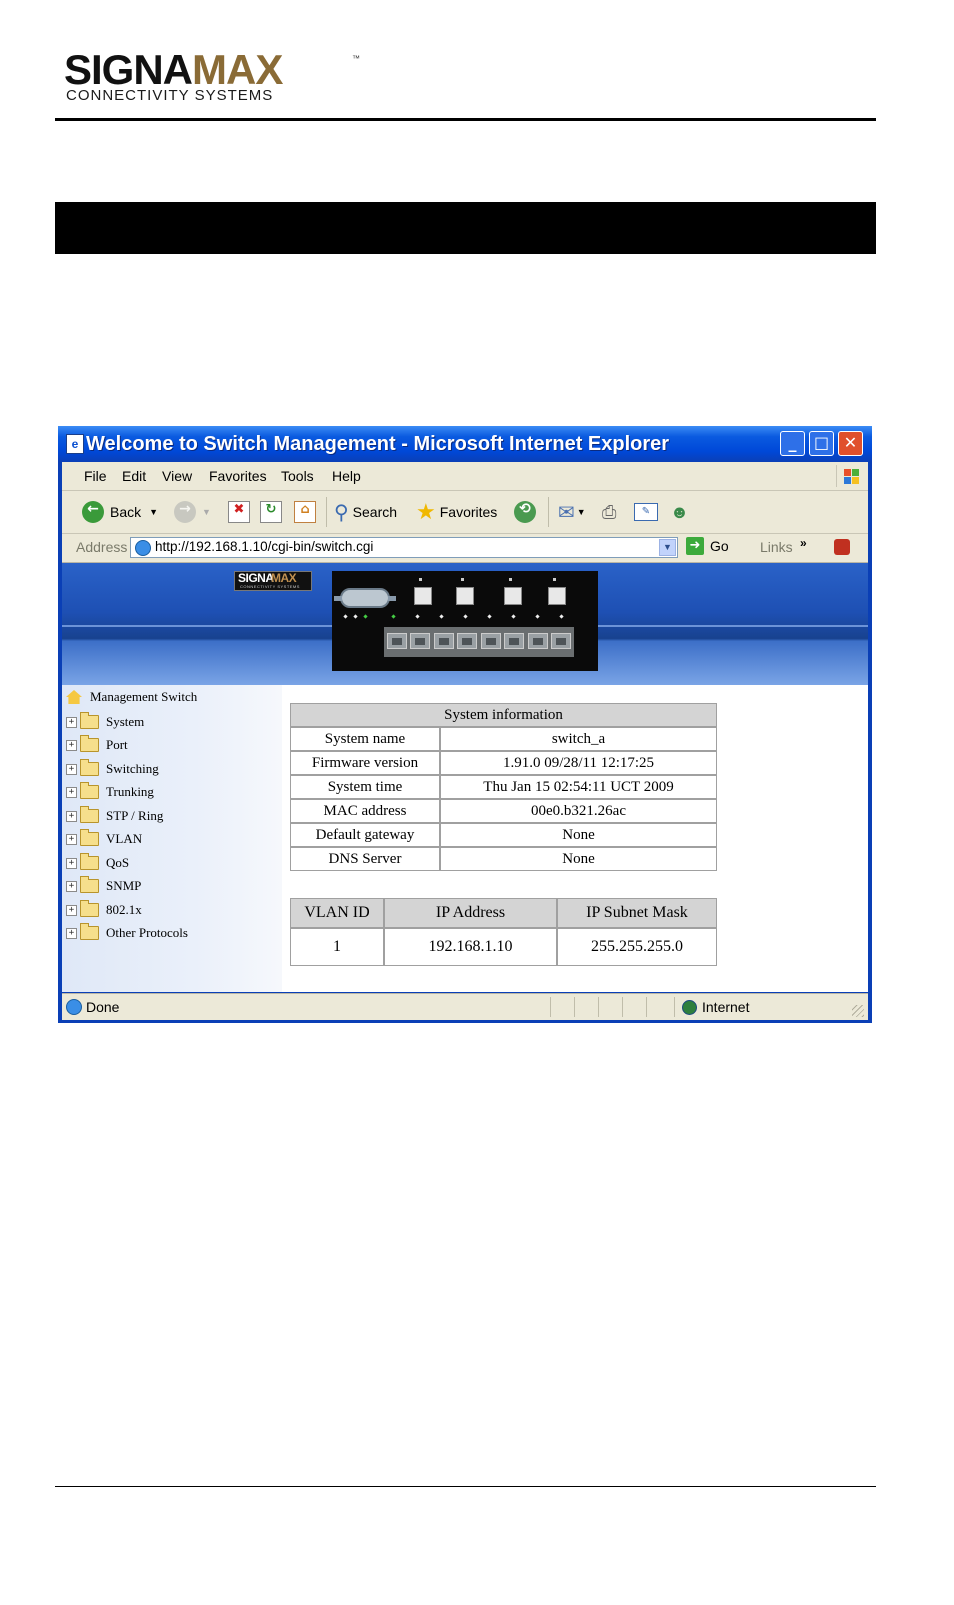 Image resolution: width=954 pixels, height=1605 pixels. What do you see at coordinates (503, 913) in the screenshot?
I see `table-header-row: VLAN ID IP Address IP Subnet Mask` at bounding box center [503, 913].